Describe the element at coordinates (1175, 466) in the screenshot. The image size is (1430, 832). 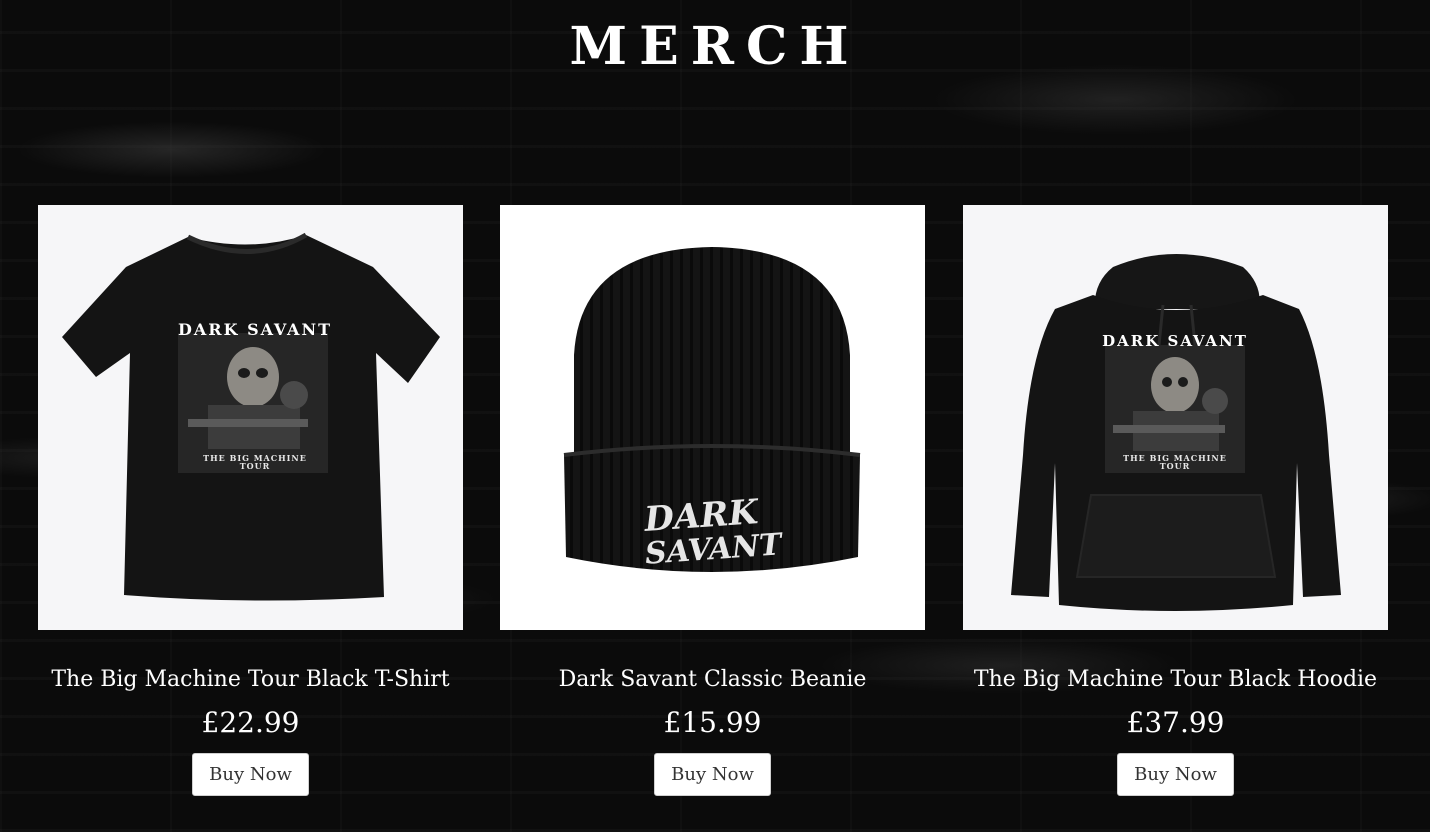
I see `hoodie-print-tour-2: TOUR` at that location.